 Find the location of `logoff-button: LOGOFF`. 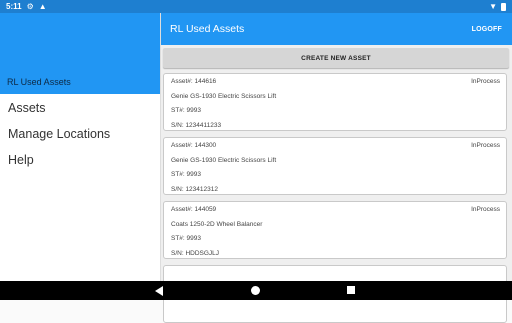

logoff-button: LOGOFF is located at coordinates (487, 29).